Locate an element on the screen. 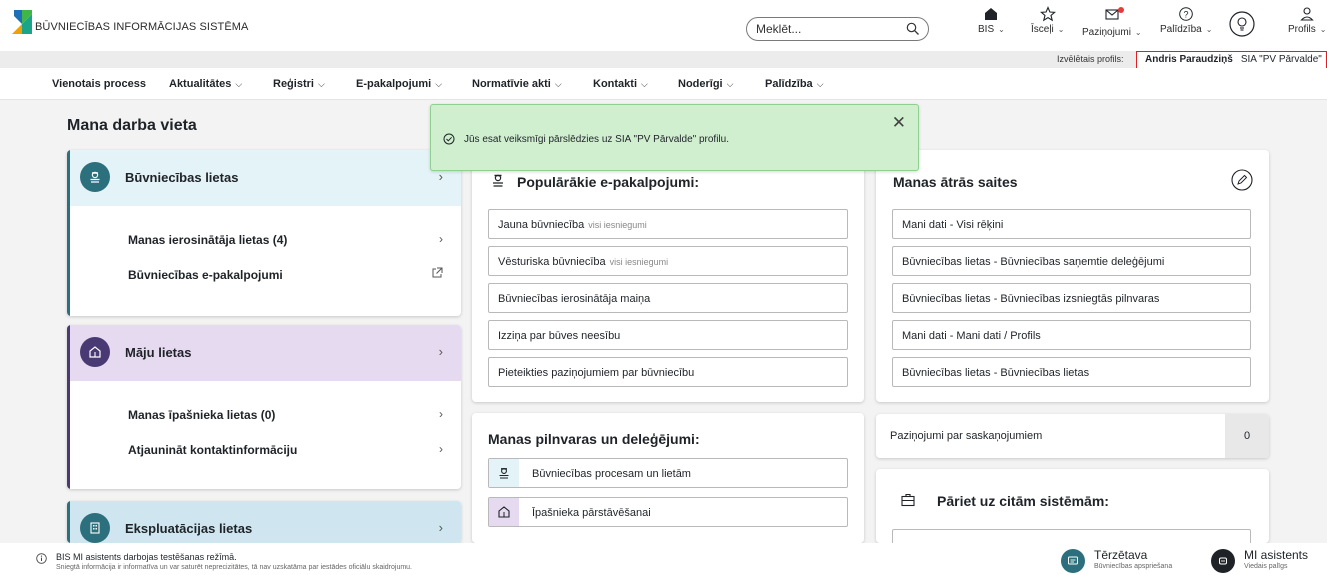 The width and height of the screenshot is (1327, 575). card-header: Ekspluatācijas lietas › is located at coordinates (264, 522).